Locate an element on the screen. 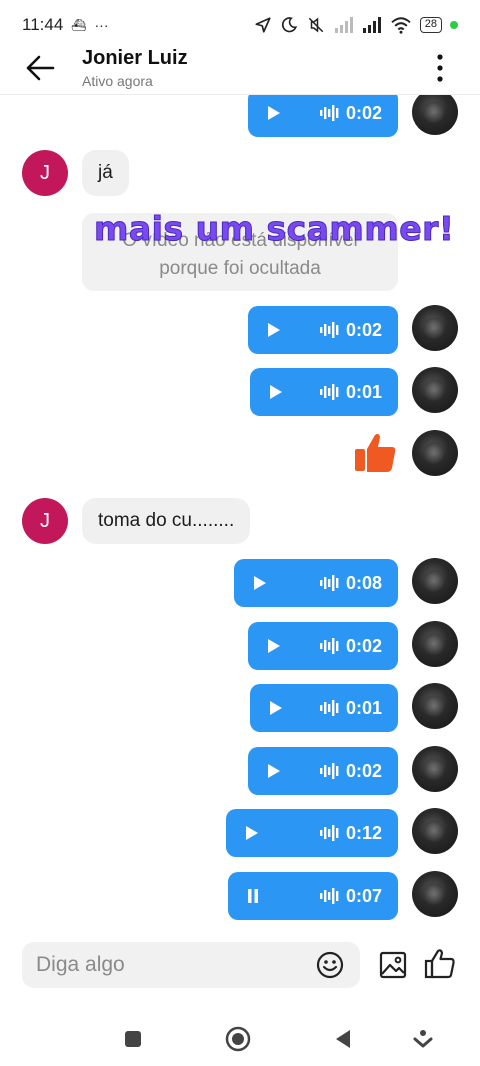  muted-icon is located at coordinates (316, 25).